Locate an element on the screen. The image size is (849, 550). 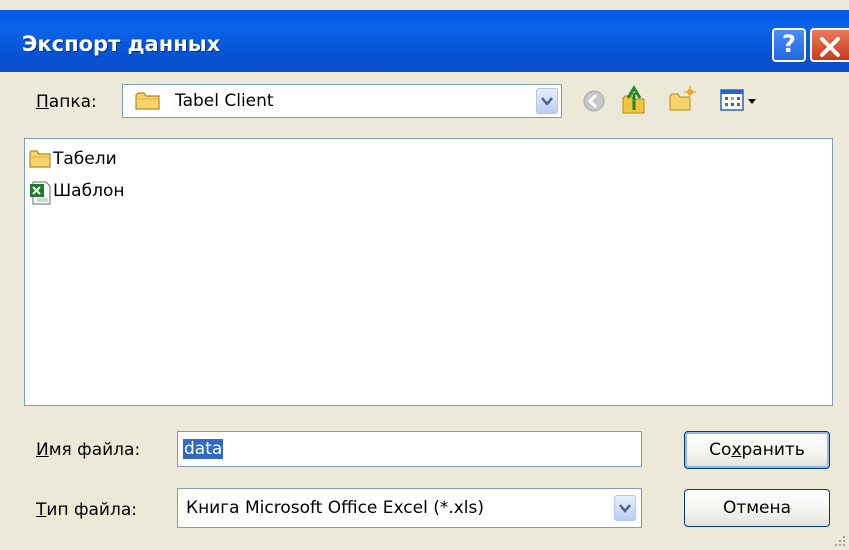
excel-file-icon is located at coordinates (40, 193).